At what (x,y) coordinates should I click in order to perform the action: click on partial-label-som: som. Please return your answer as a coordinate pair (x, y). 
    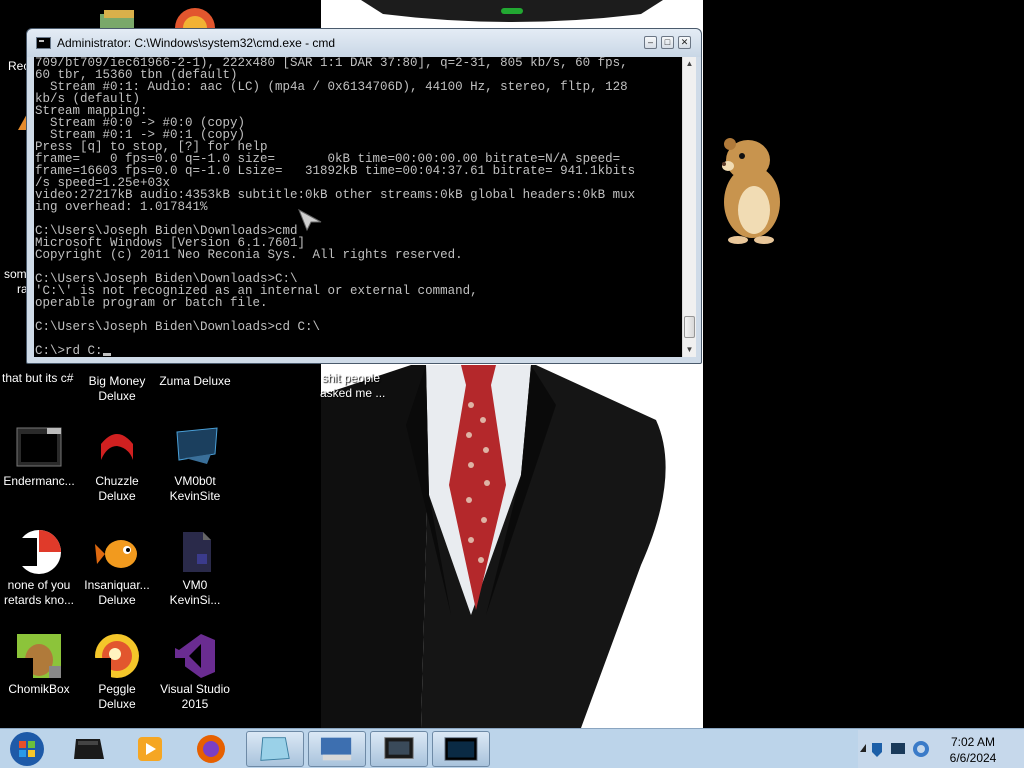
    Looking at the image, I should click on (15, 274).